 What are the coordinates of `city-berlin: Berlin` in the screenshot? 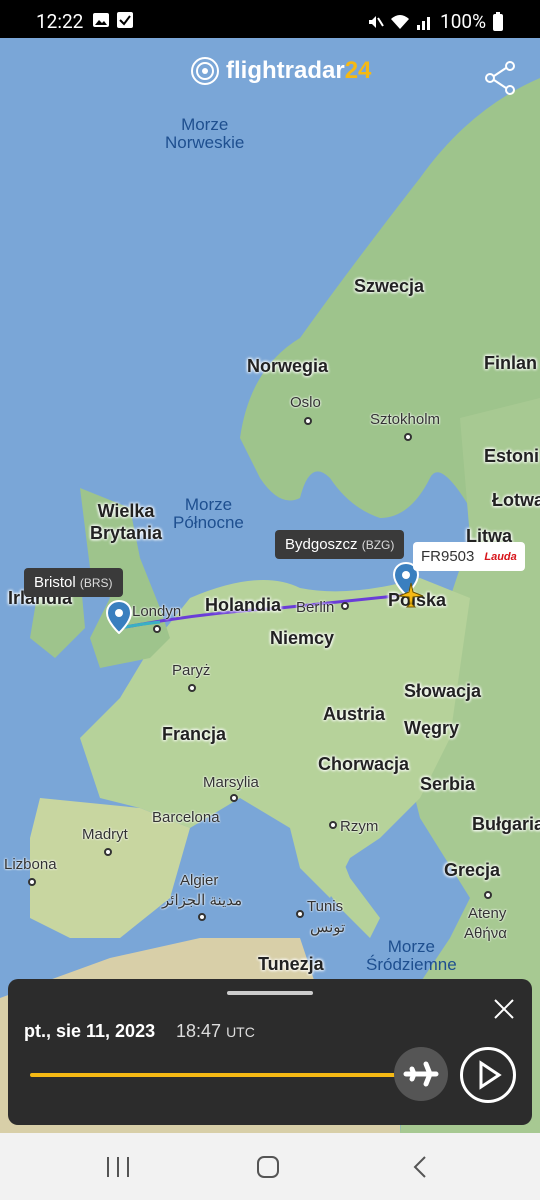 It's located at (315, 607).